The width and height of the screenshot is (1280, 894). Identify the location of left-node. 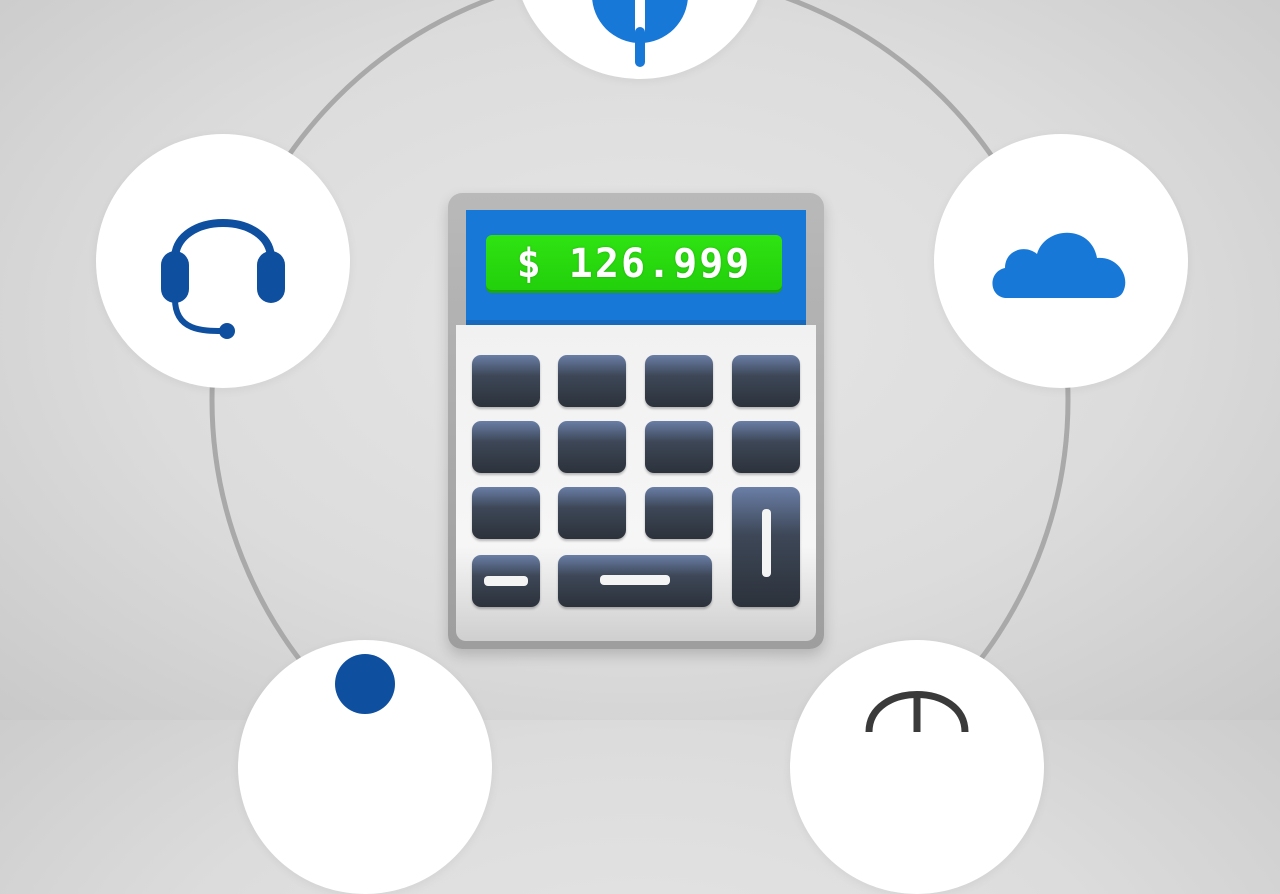
(223, 261).